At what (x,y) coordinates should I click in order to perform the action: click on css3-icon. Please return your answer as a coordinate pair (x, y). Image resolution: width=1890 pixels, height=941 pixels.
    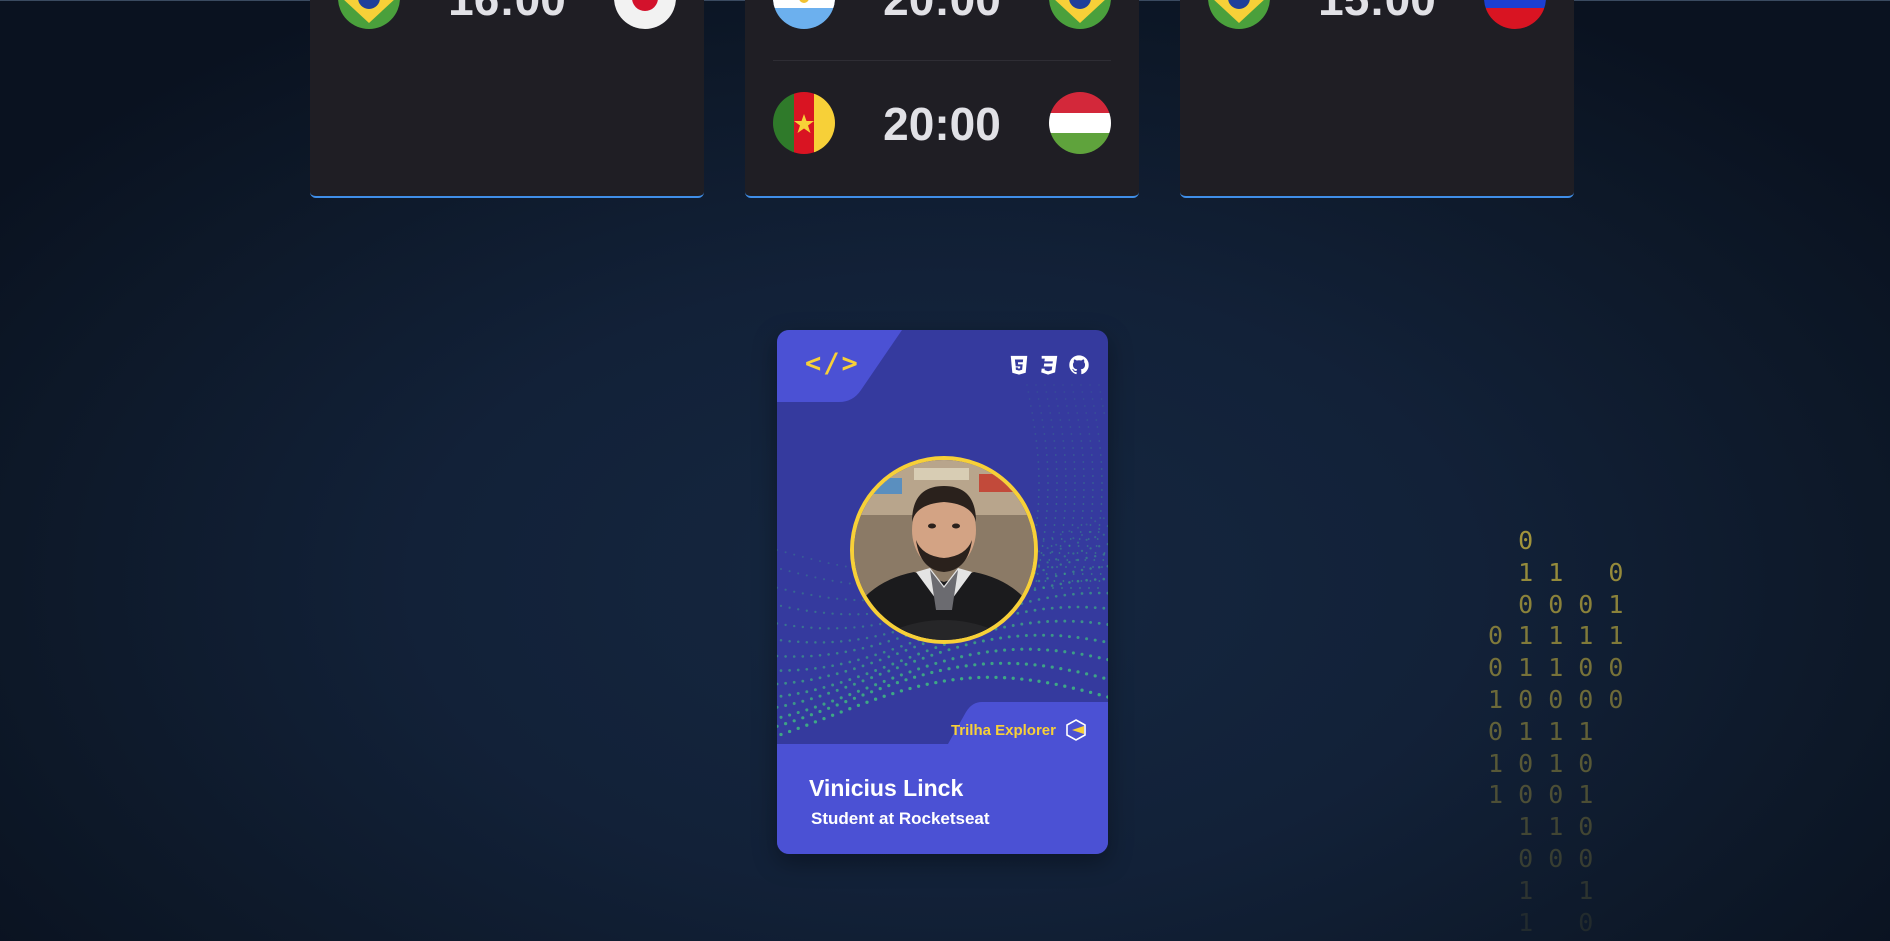
    Looking at the image, I should click on (1049, 365).